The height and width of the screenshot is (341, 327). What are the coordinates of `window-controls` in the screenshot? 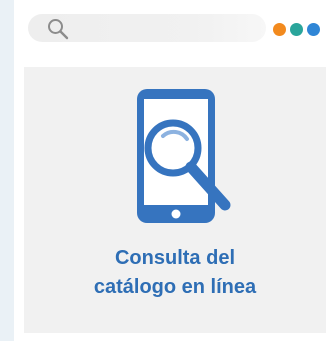 It's located at (296, 30).